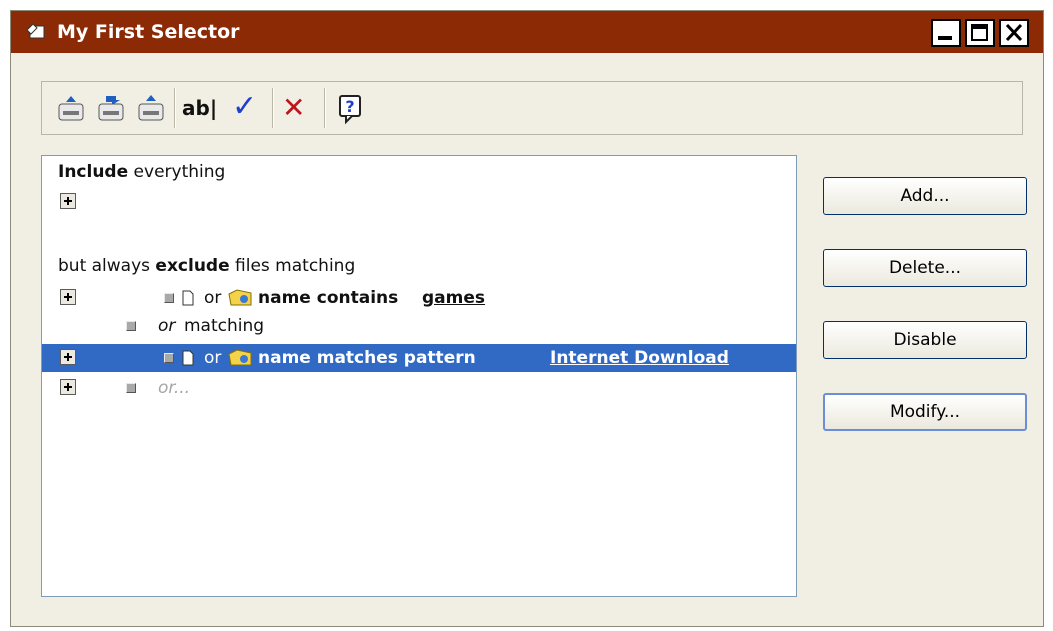 The image size is (1053, 631). Describe the element at coordinates (639, 358) in the screenshot. I see `rule-value-link: Internet Download` at that location.